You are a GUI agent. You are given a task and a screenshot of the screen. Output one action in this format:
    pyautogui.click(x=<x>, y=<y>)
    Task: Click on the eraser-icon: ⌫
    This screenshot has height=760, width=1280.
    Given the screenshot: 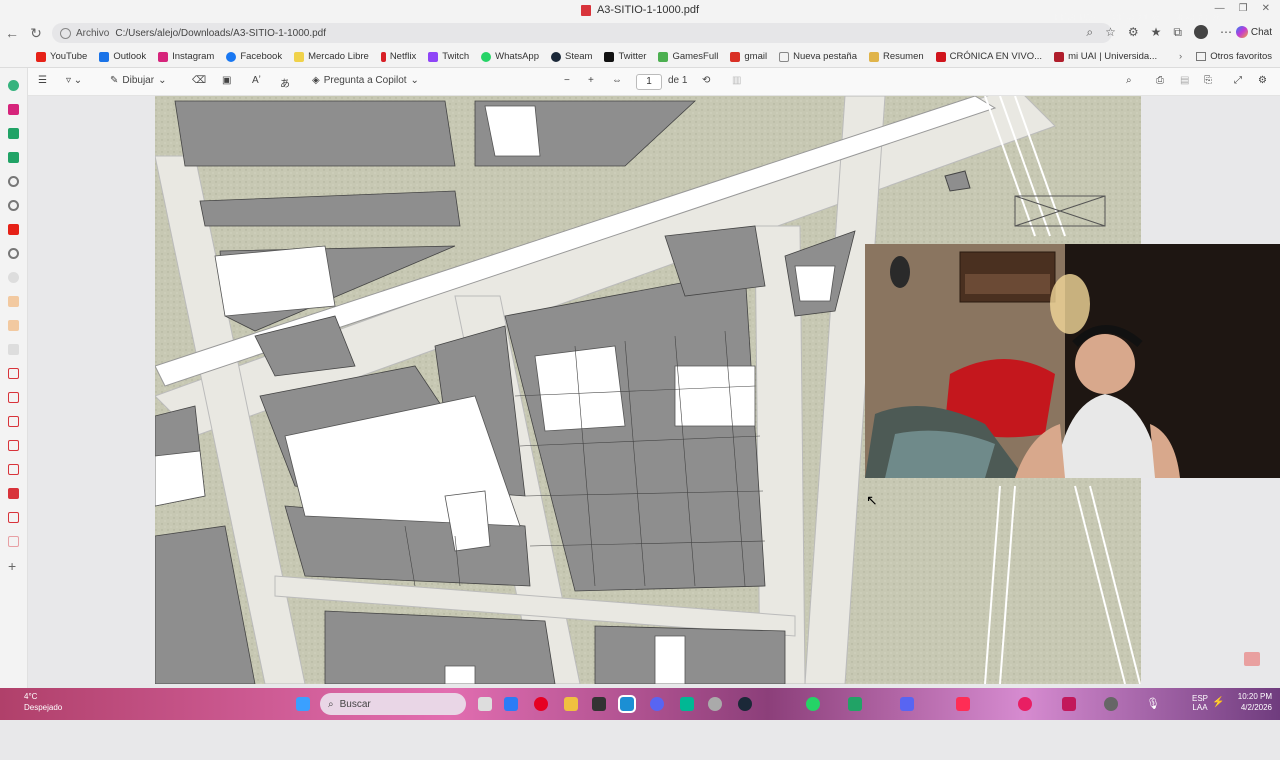 What is the action you would take?
    pyautogui.click(x=199, y=80)
    